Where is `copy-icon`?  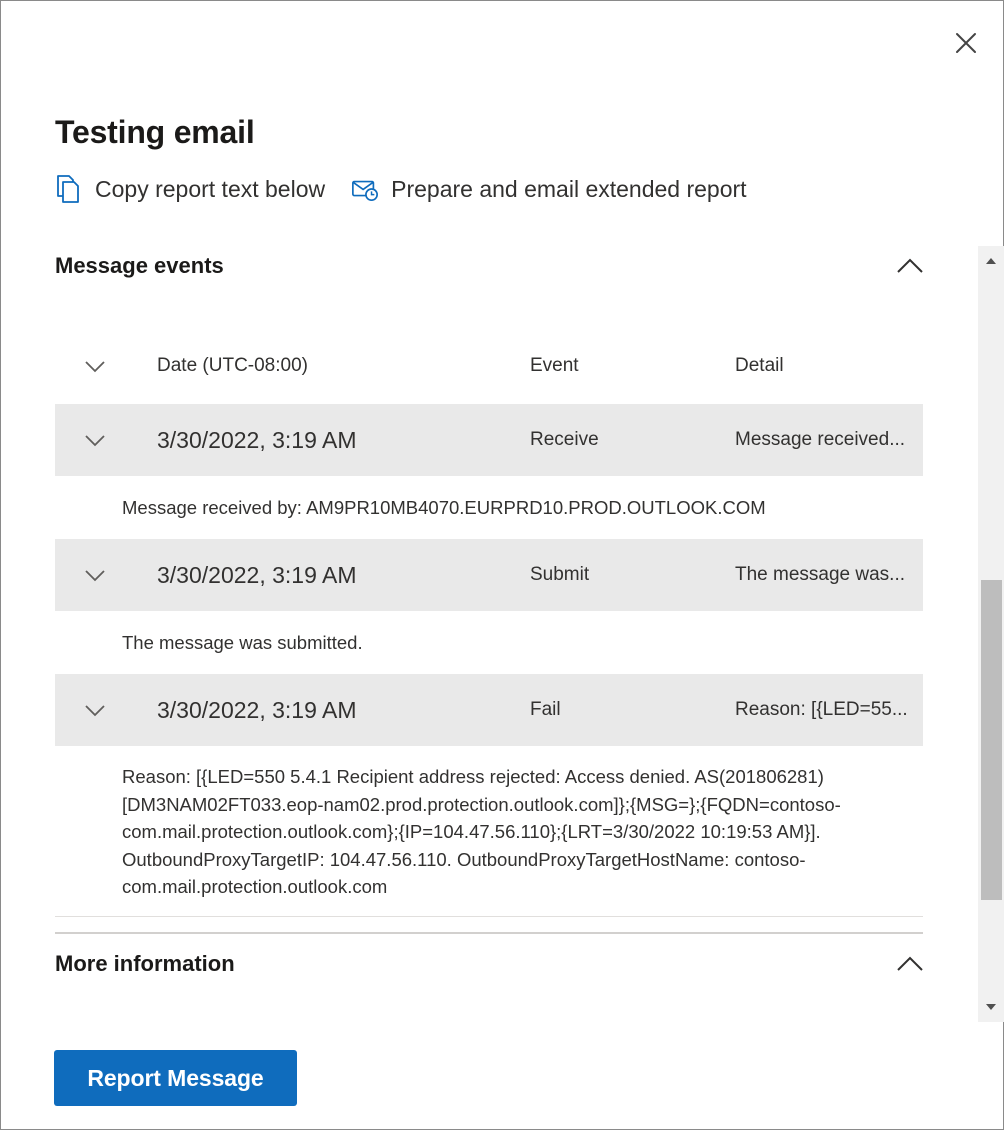 copy-icon is located at coordinates (69, 189).